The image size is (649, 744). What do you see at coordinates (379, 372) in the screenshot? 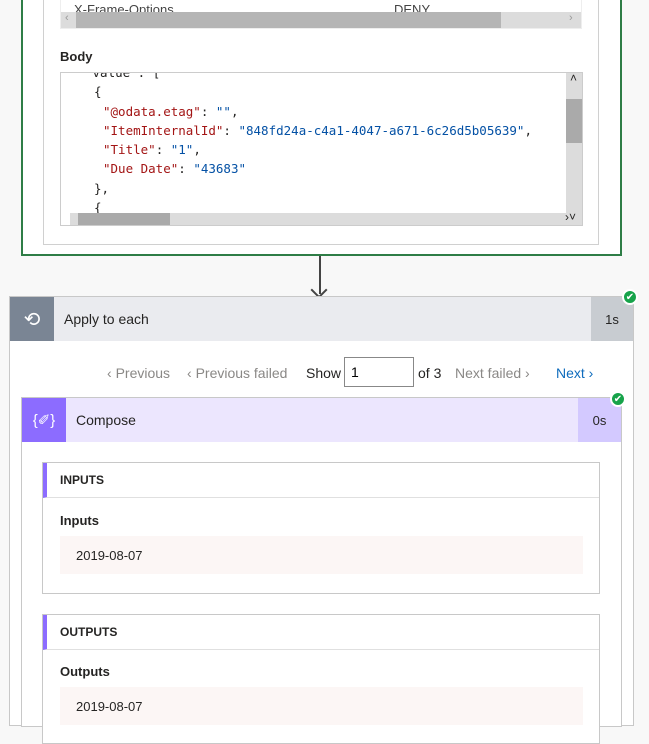
I see `iteration-input` at bounding box center [379, 372].